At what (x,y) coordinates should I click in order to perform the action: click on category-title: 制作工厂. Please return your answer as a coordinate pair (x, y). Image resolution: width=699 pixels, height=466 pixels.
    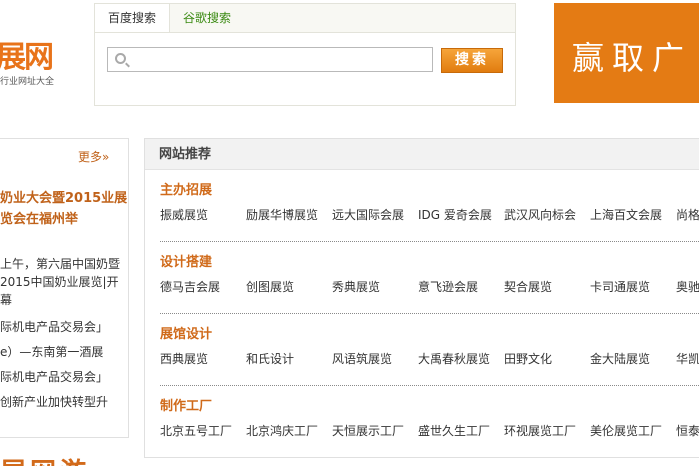
    Looking at the image, I should click on (429, 407).